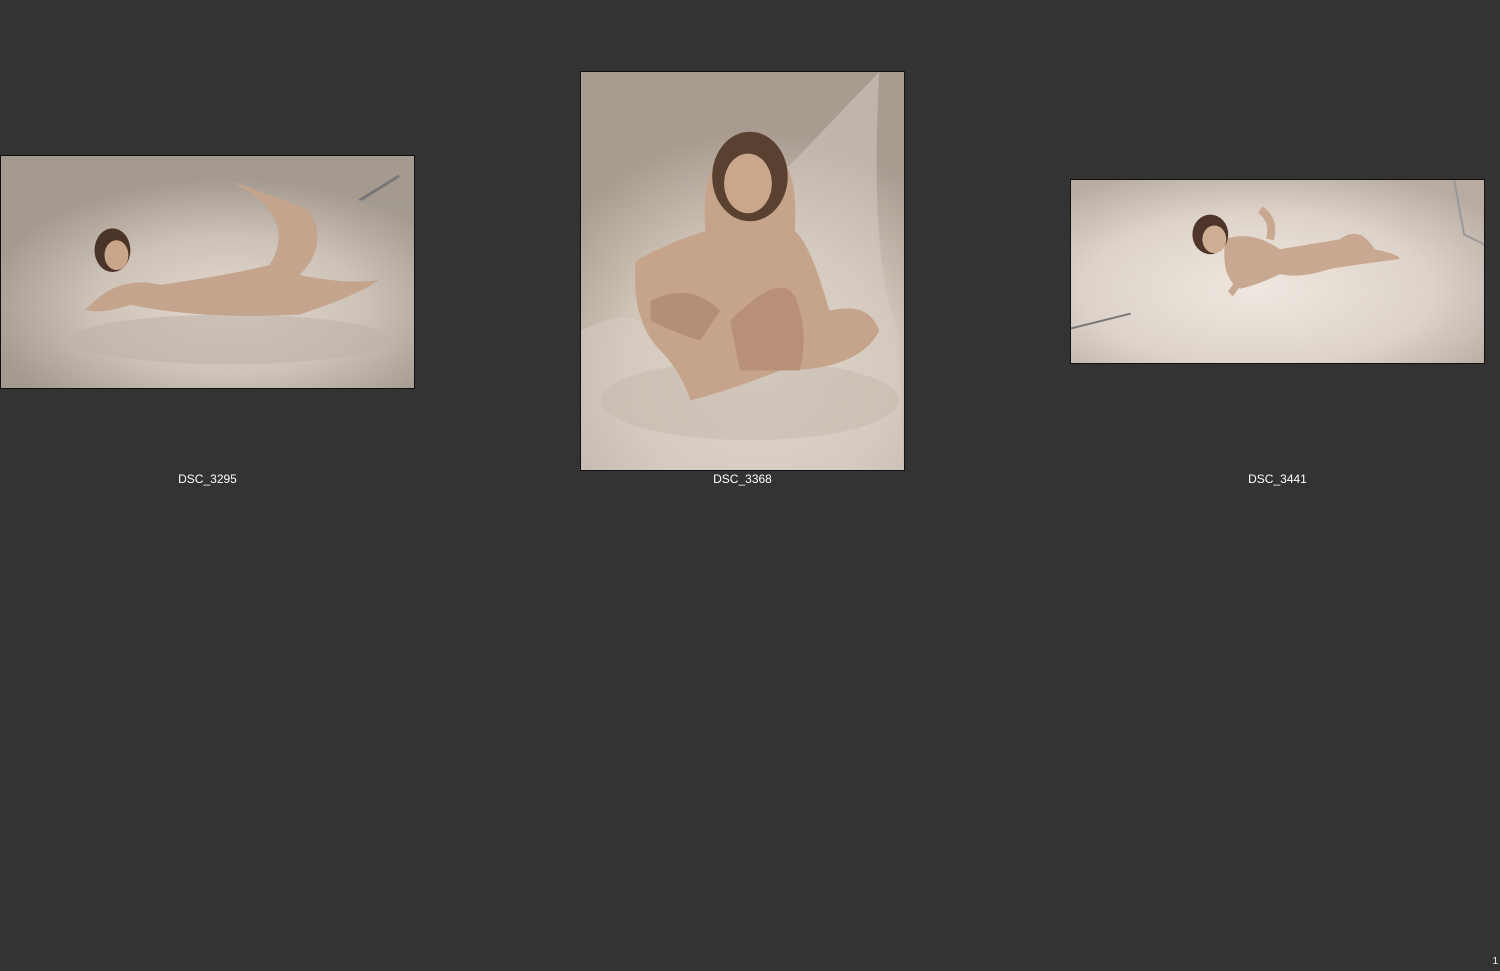  Describe the element at coordinates (1495, 961) in the screenshot. I see `page-number: 1` at that location.